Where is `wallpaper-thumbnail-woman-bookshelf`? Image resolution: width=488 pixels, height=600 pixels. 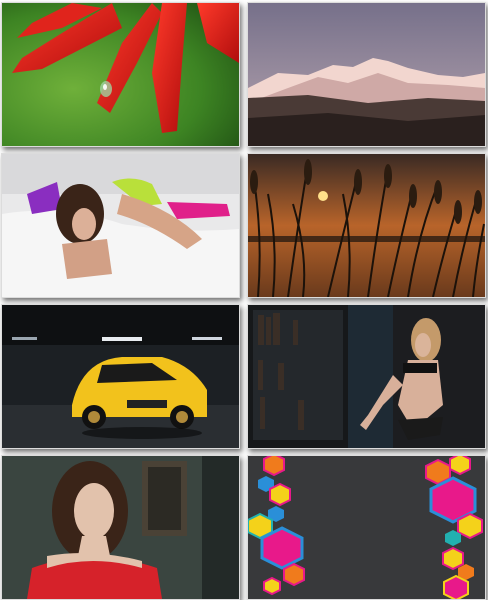
wallpaper-thumbnail-woman-bookshelf is located at coordinates (366, 376).